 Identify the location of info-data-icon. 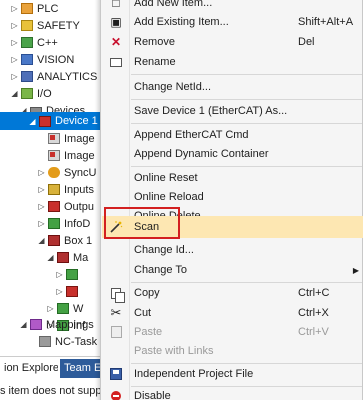
(54, 223).